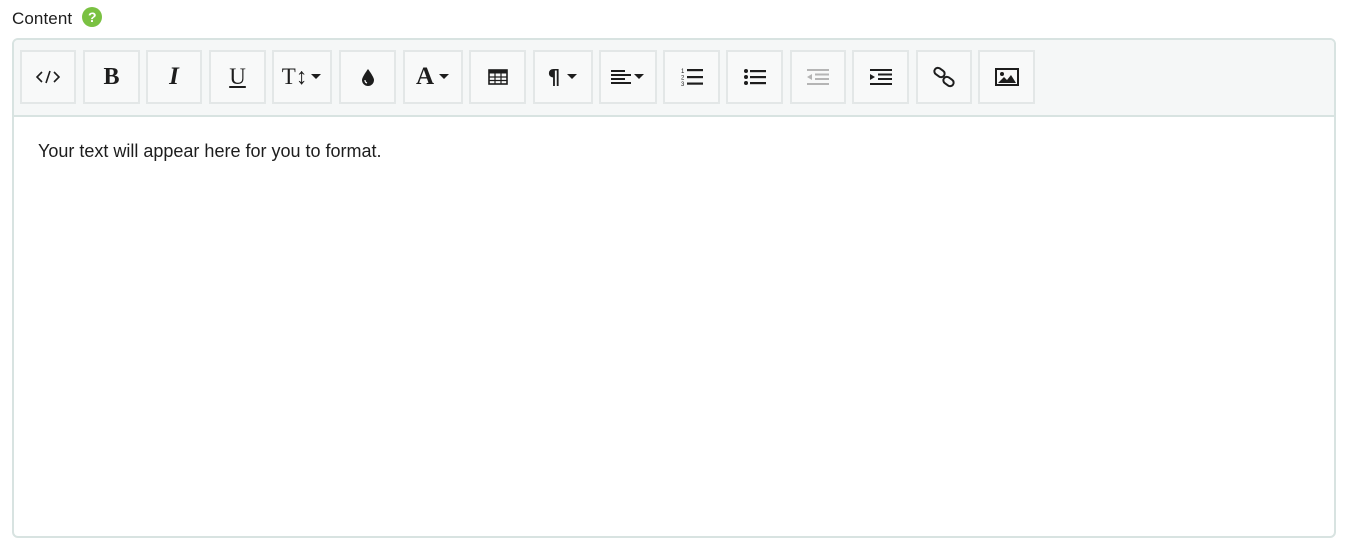  Describe the element at coordinates (563, 77) in the screenshot. I see `paragraph-format-dropdown: ¶` at that location.